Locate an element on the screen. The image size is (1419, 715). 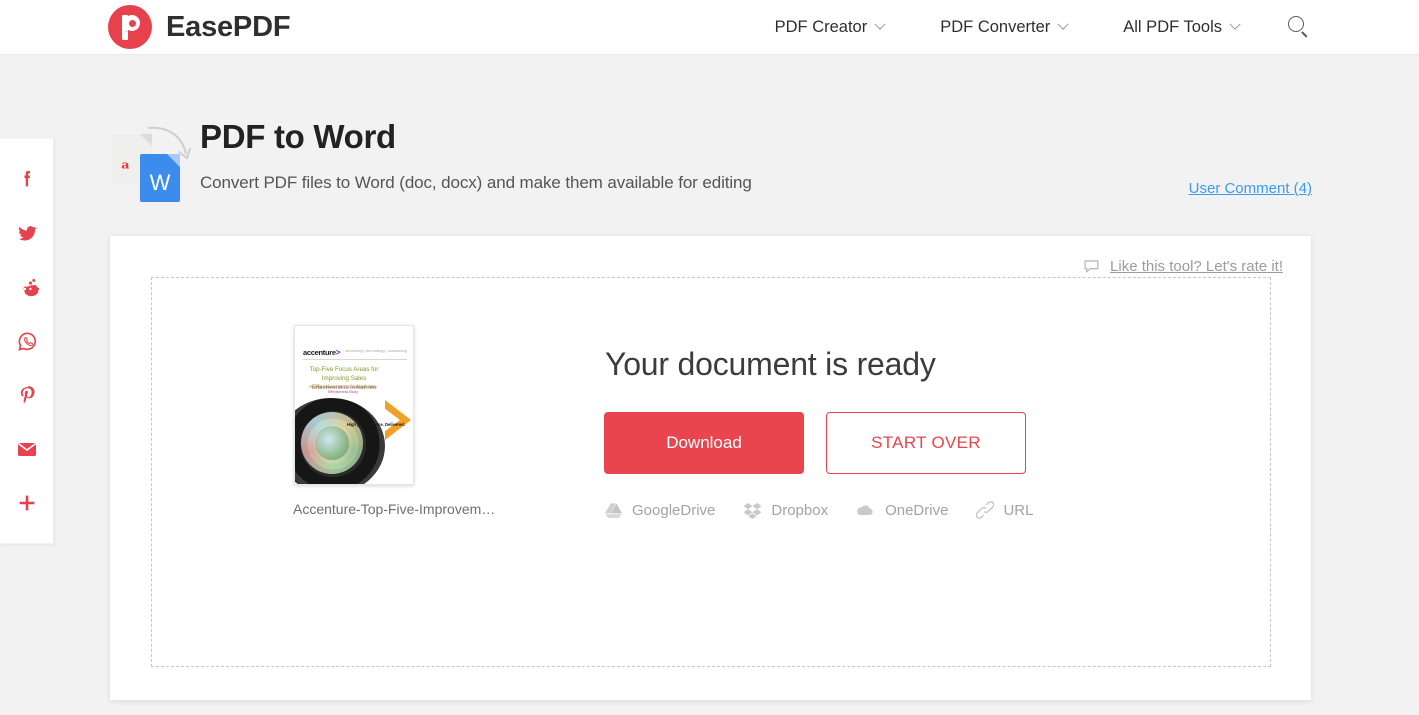
tool-icon-group: ᵃ W is located at coordinates (149, 163).